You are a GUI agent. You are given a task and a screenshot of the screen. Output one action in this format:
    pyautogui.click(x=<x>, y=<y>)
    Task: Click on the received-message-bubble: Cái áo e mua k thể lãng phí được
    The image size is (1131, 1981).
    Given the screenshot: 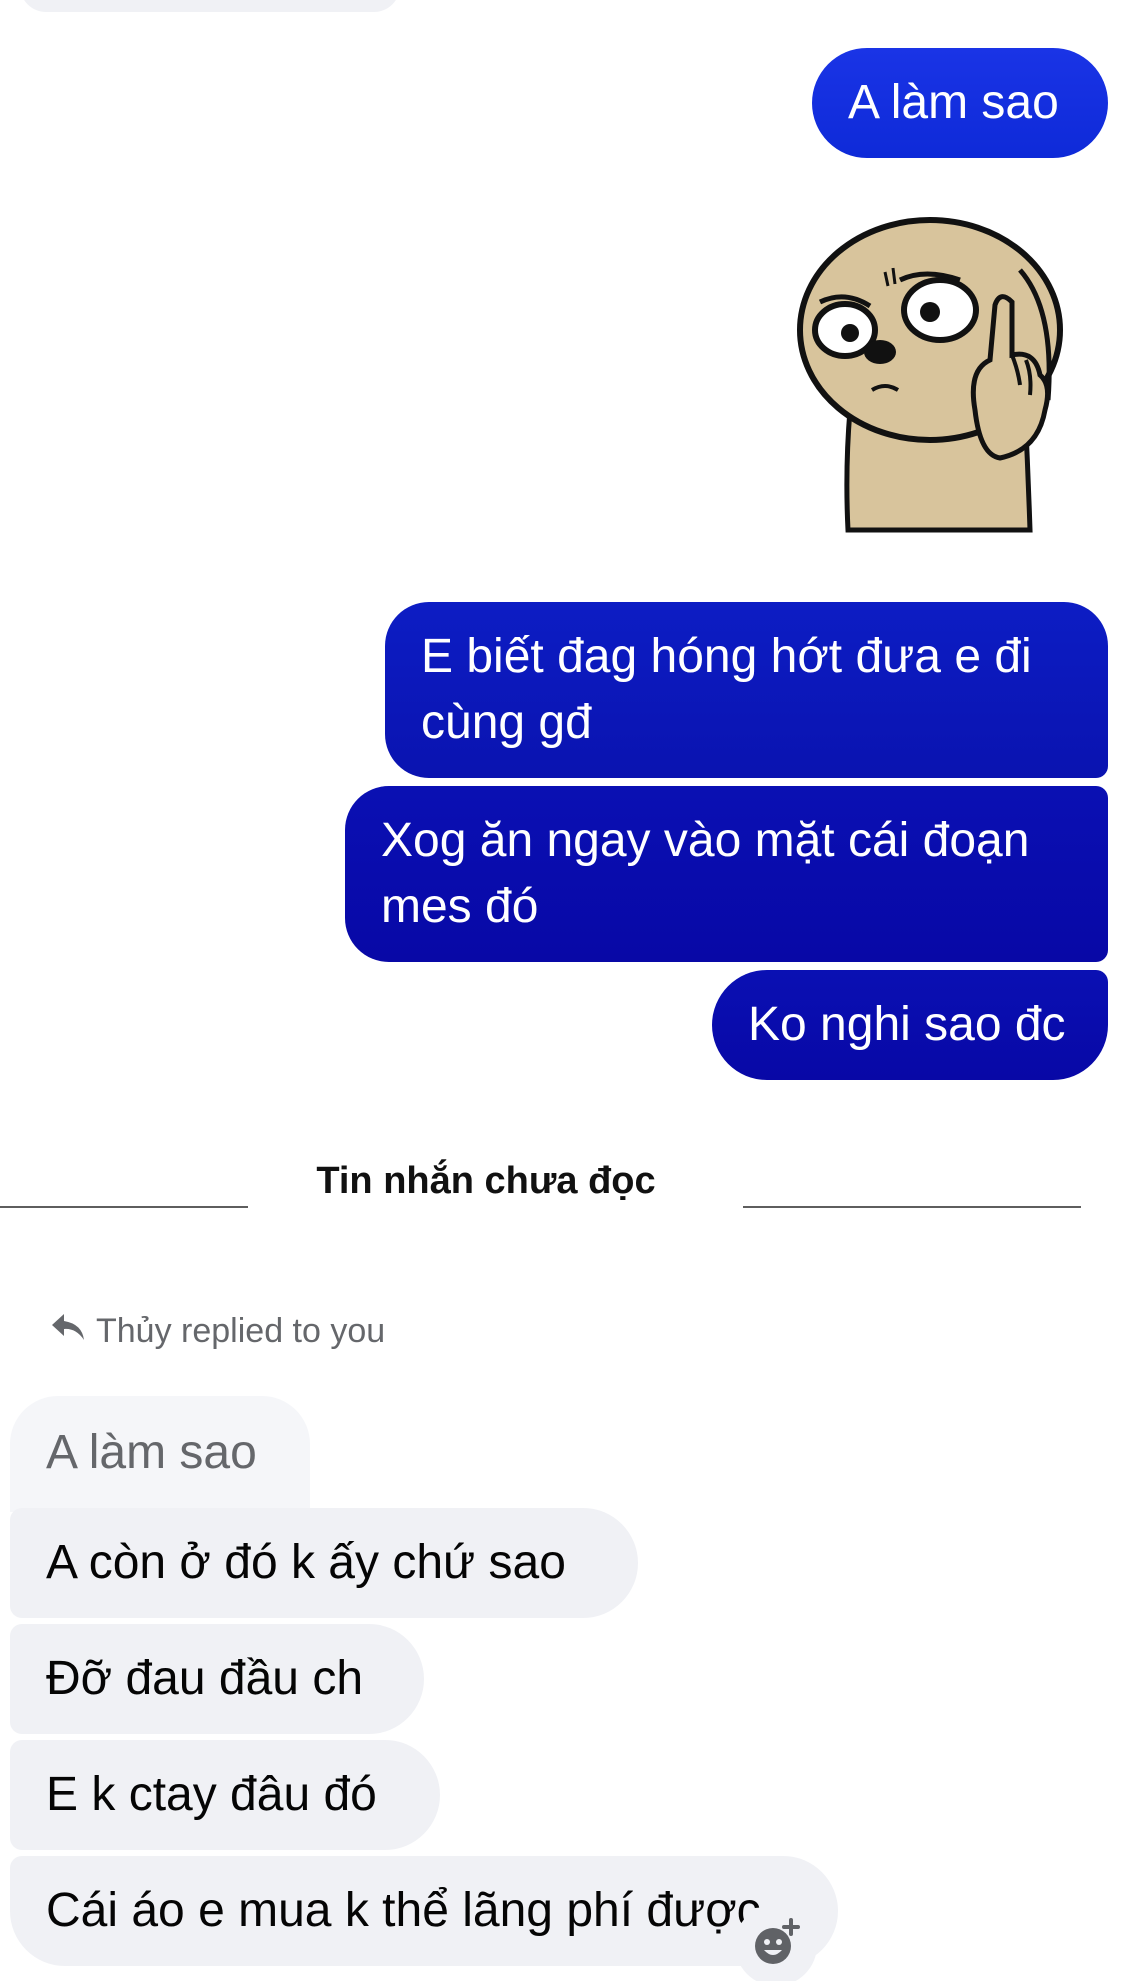 What is the action you would take?
    pyautogui.click(x=424, y=1911)
    